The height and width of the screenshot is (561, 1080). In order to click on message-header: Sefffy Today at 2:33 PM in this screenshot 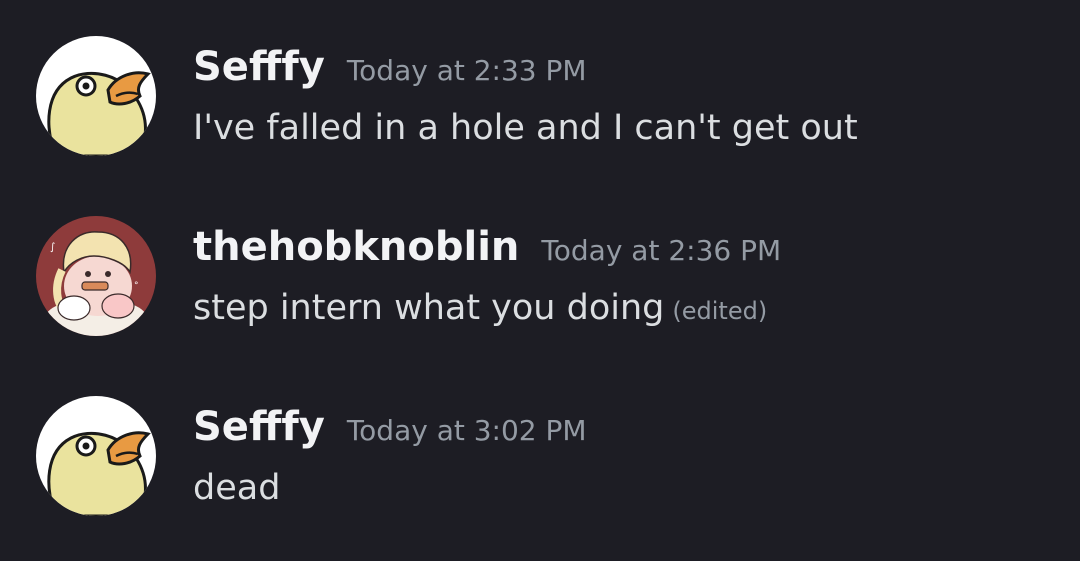, I will do `click(390, 70)`.